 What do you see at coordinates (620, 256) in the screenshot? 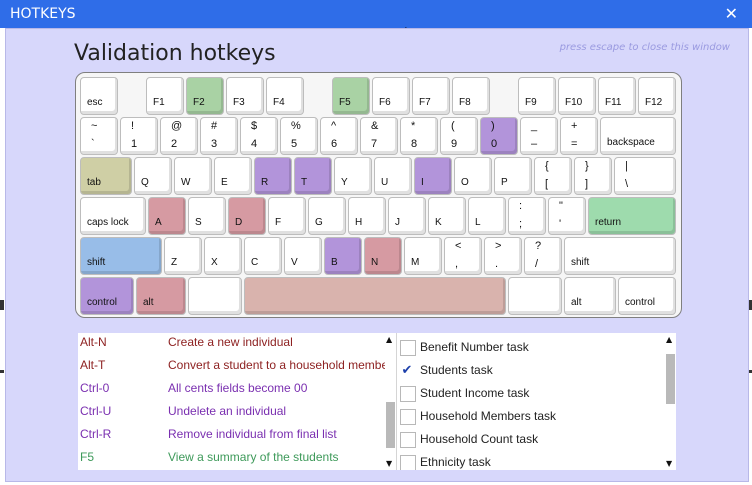
I see `key-shift-right: shift` at bounding box center [620, 256].